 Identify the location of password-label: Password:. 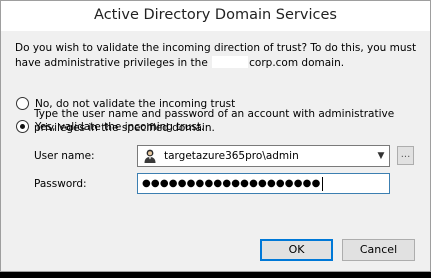
(60, 184).